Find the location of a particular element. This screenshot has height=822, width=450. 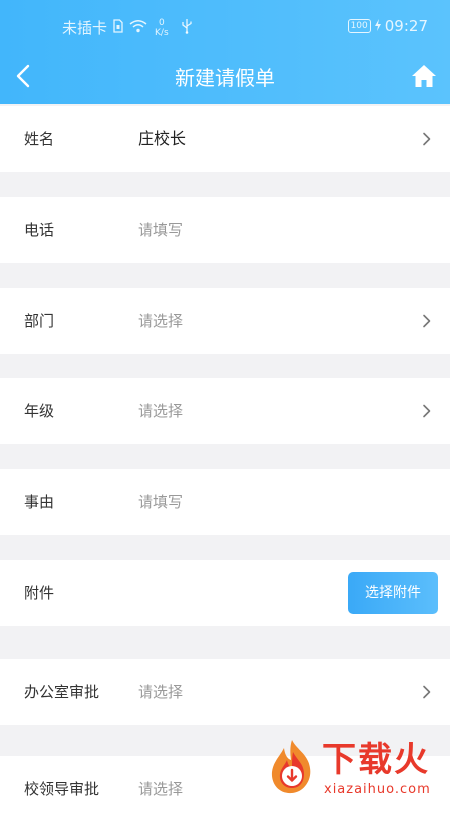

department-select: 请选择 is located at coordinates (160, 321).